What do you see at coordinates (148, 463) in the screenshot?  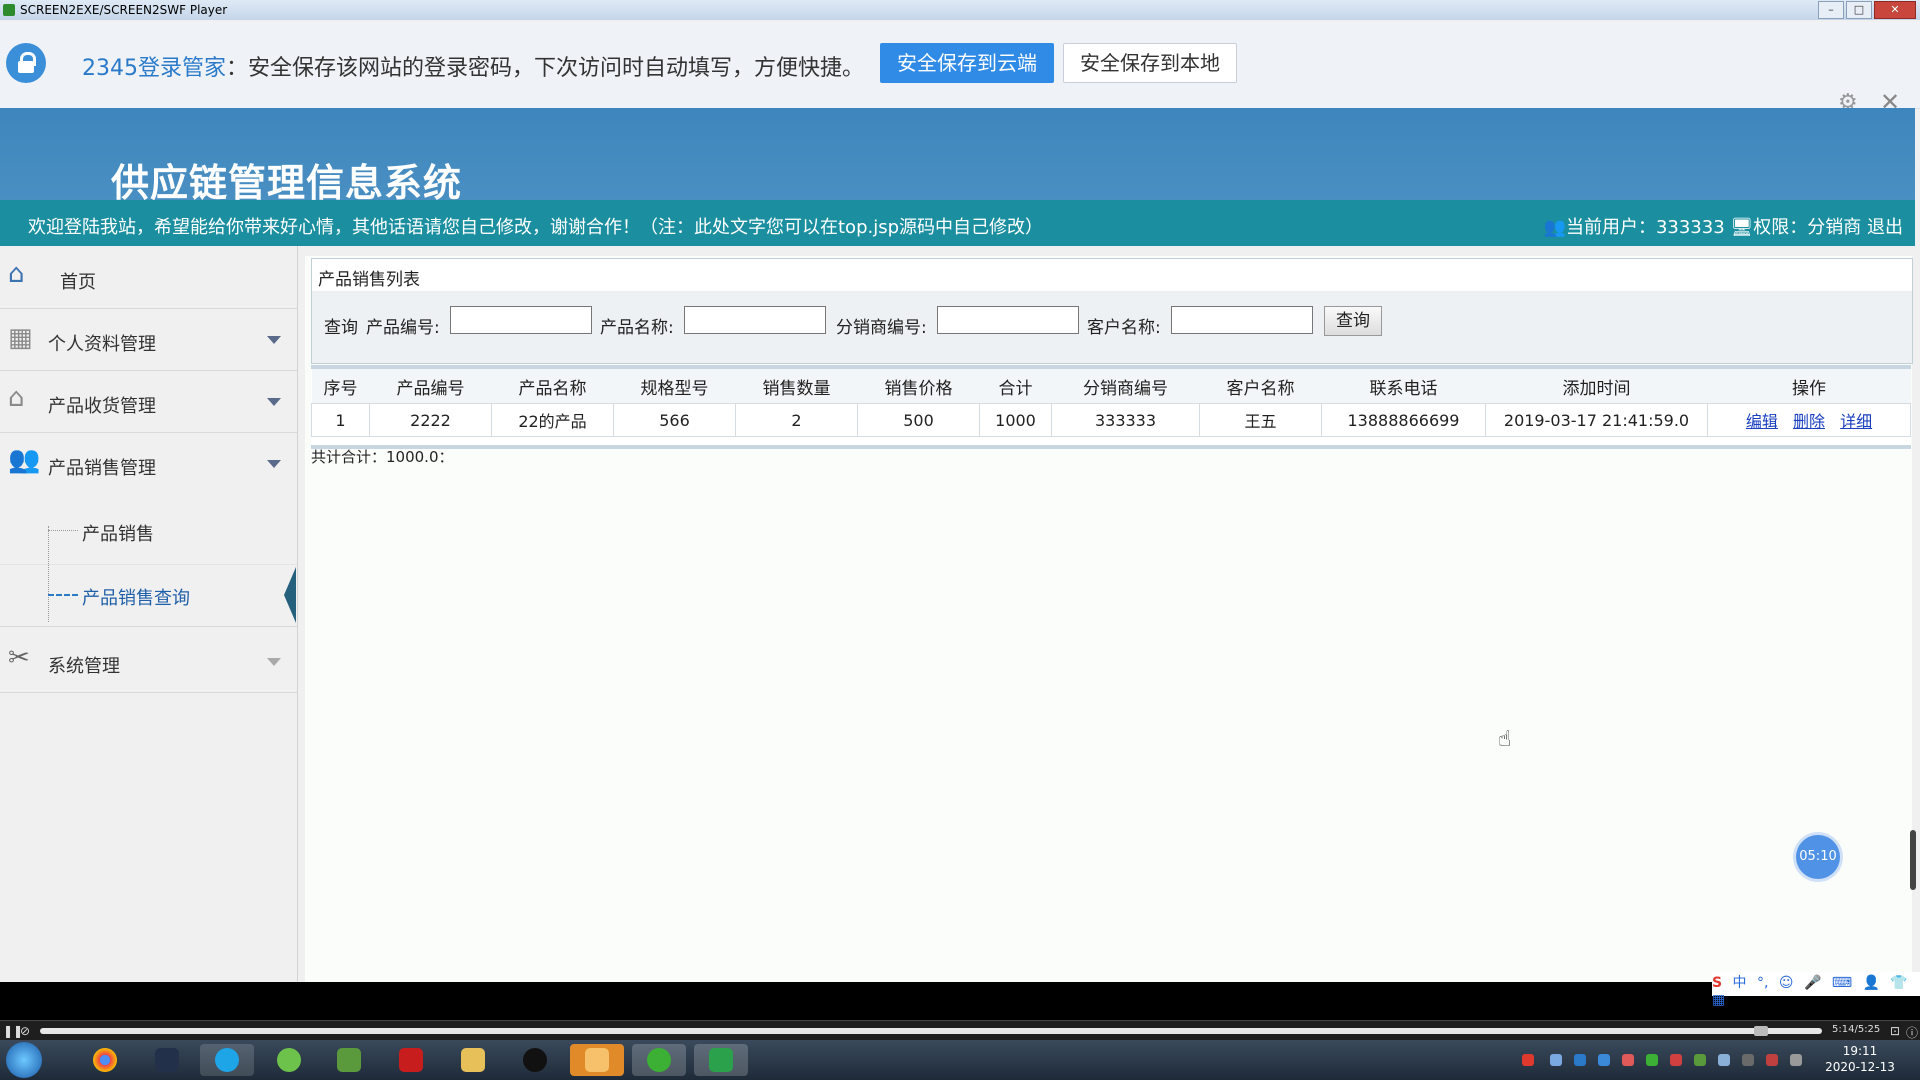 I see `sidebar-item-sales: 👥 产品销售管理` at bounding box center [148, 463].